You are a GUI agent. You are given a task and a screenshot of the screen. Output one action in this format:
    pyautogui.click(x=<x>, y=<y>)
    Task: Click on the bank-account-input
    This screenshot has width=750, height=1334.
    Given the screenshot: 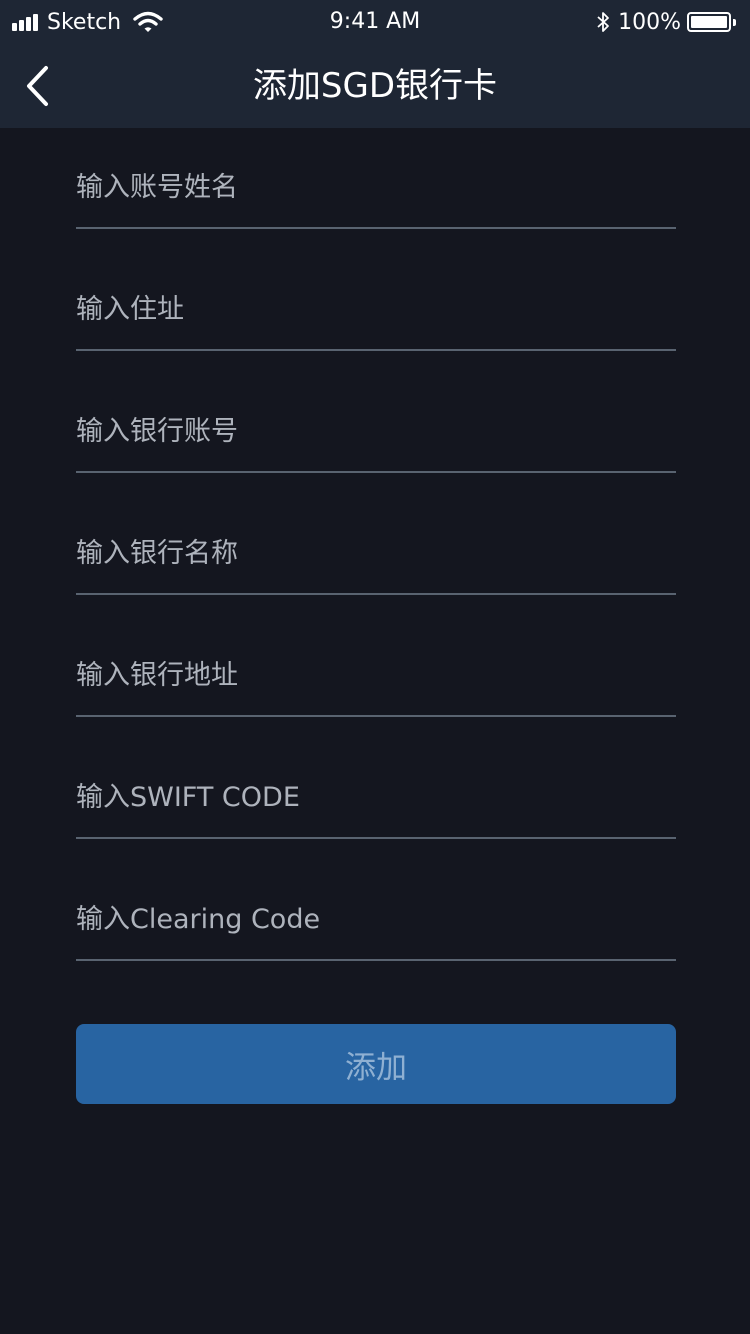 What is the action you would take?
    pyautogui.click(x=376, y=431)
    